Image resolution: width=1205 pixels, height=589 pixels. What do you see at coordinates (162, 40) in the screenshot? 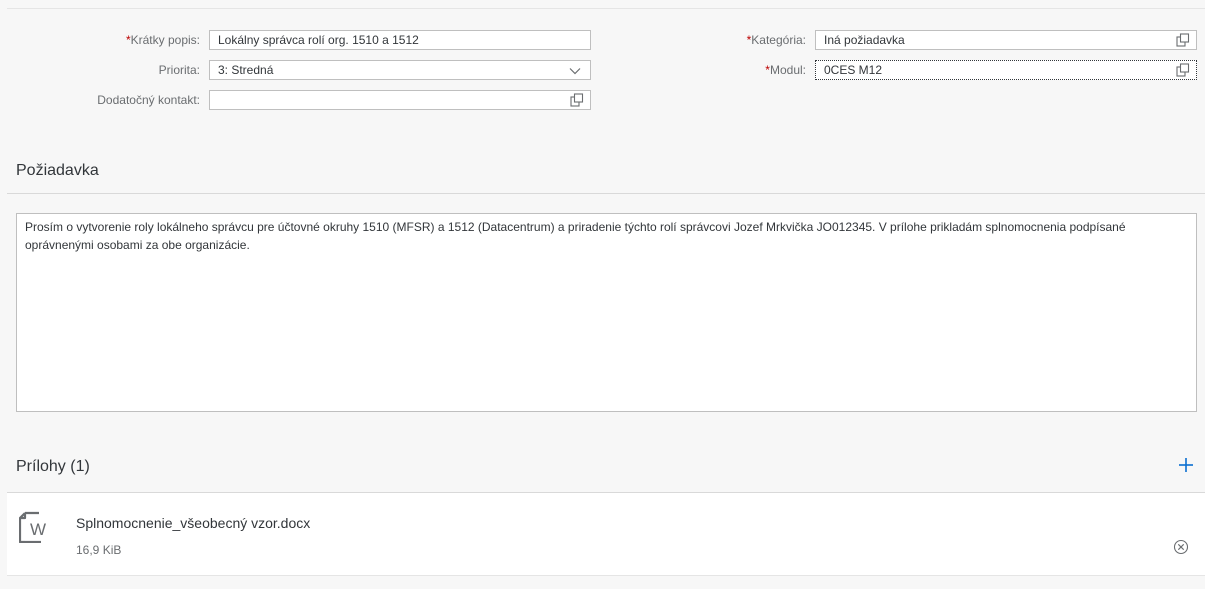
I see `short-desc-label: *Krátky popis:` at bounding box center [162, 40].